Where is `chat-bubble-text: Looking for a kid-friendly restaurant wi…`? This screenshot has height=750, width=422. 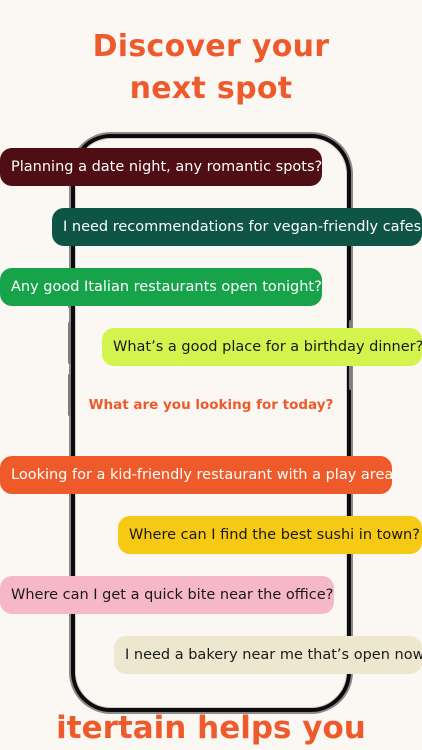
chat-bubble-text: Looking for a kid-friendly restaurant wi… is located at coordinates (202, 475).